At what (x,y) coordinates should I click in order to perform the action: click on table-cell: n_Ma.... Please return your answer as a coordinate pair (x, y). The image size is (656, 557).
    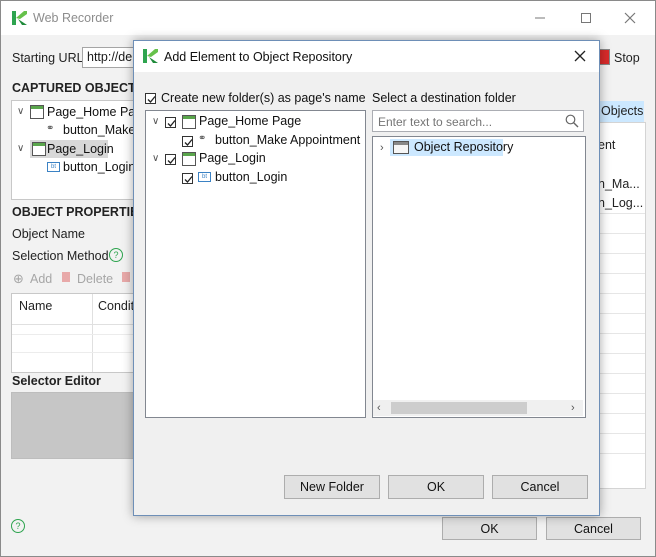
    Looking at the image, I should click on (619, 184).